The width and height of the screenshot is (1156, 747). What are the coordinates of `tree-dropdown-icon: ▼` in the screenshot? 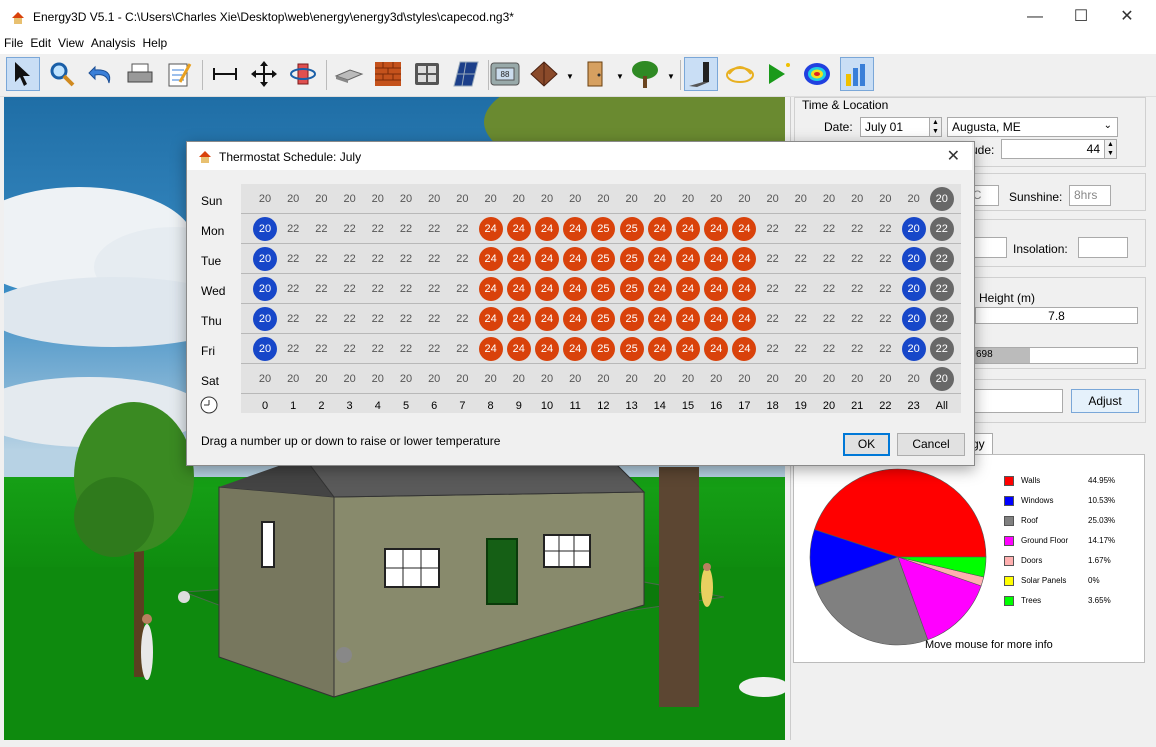 It's located at (671, 76).